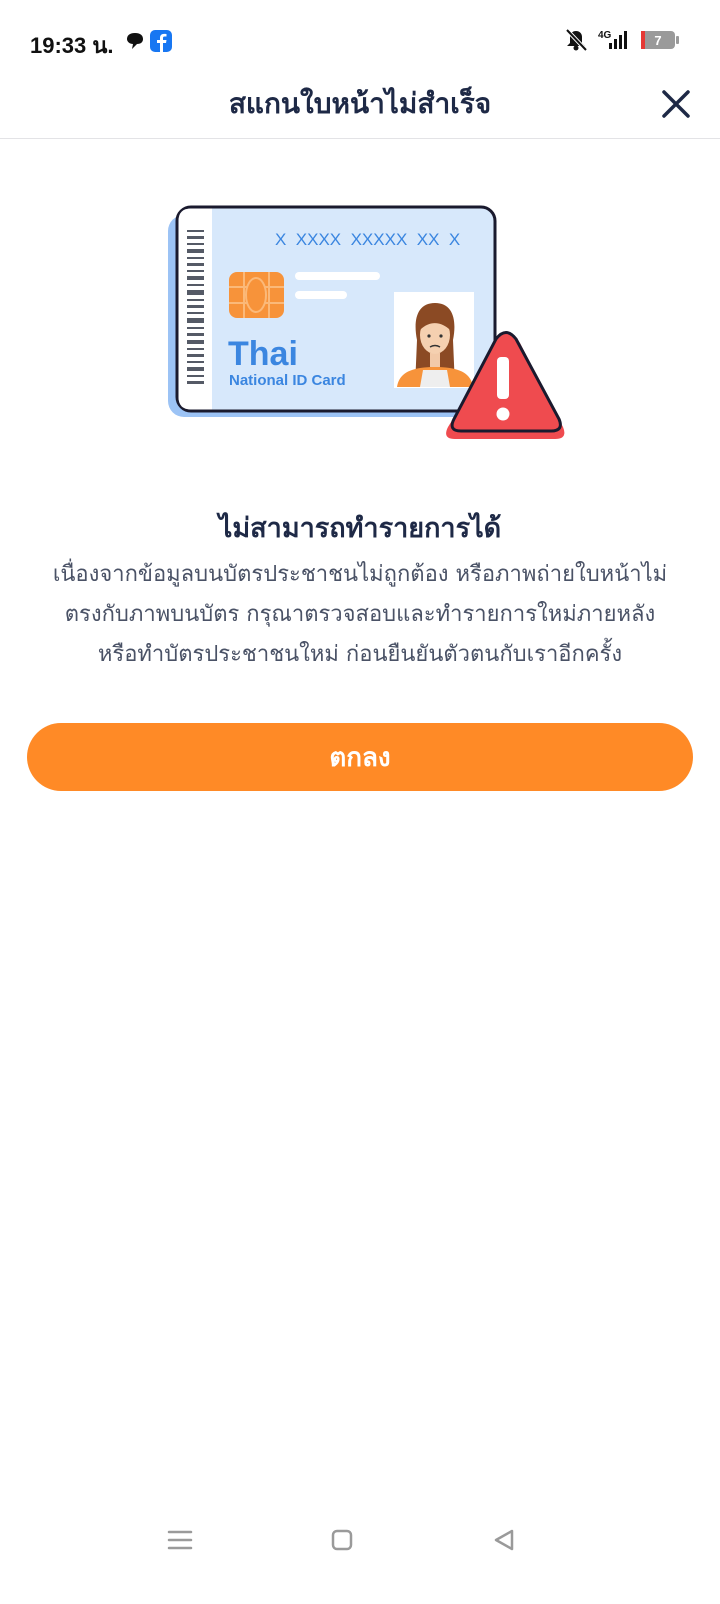 The width and height of the screenshot is (720, 1604). I want to click on battery-icon: 7, so click(660, 40).